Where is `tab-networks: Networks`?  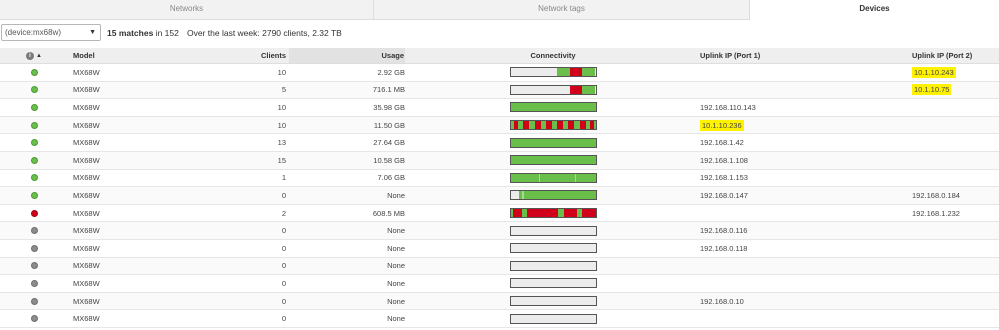
tab-networks: Networks is located at coordinates (187, 10).